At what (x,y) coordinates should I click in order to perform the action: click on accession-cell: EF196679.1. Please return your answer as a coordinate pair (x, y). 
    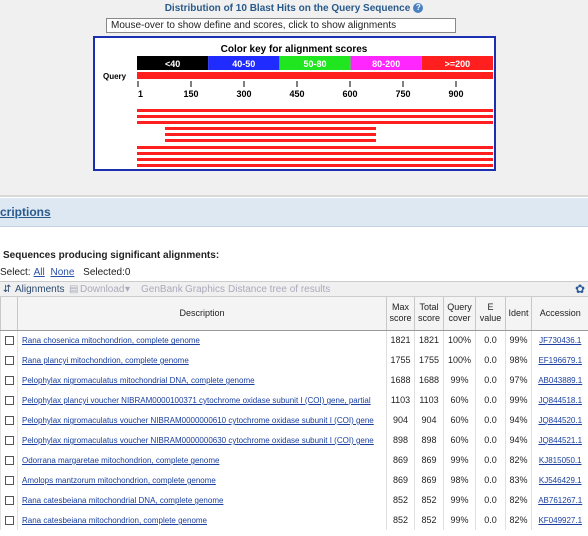
    Looking at the image, I should click on (559, 360).